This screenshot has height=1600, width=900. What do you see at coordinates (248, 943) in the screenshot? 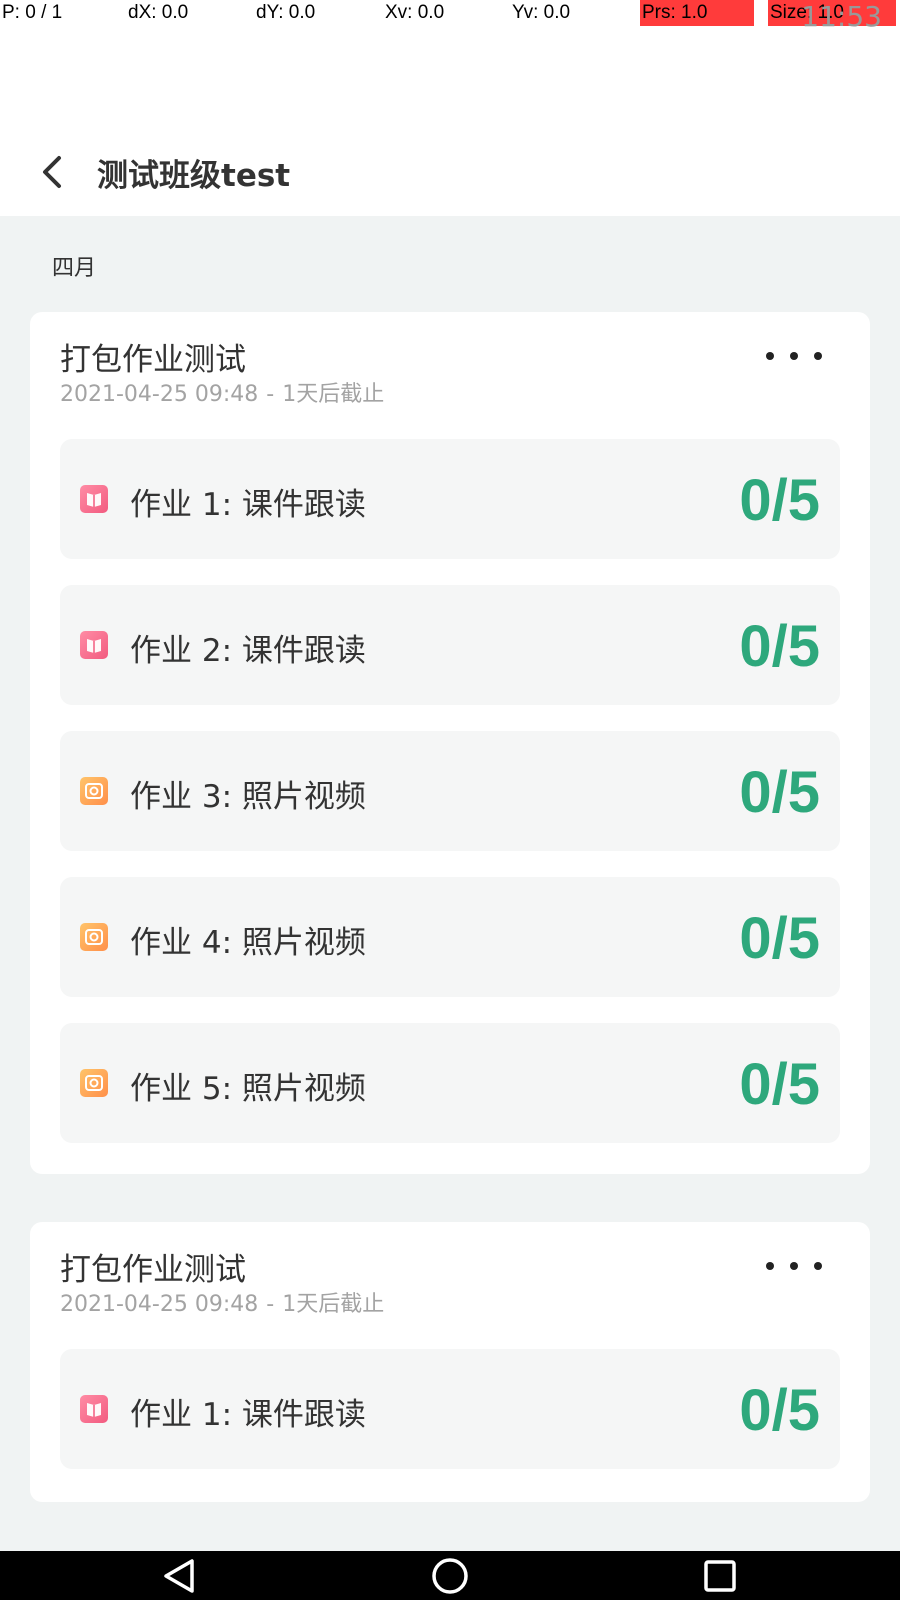
I see `homework-label: 作业 4: 照片视频` at bounding box center [248, 943].